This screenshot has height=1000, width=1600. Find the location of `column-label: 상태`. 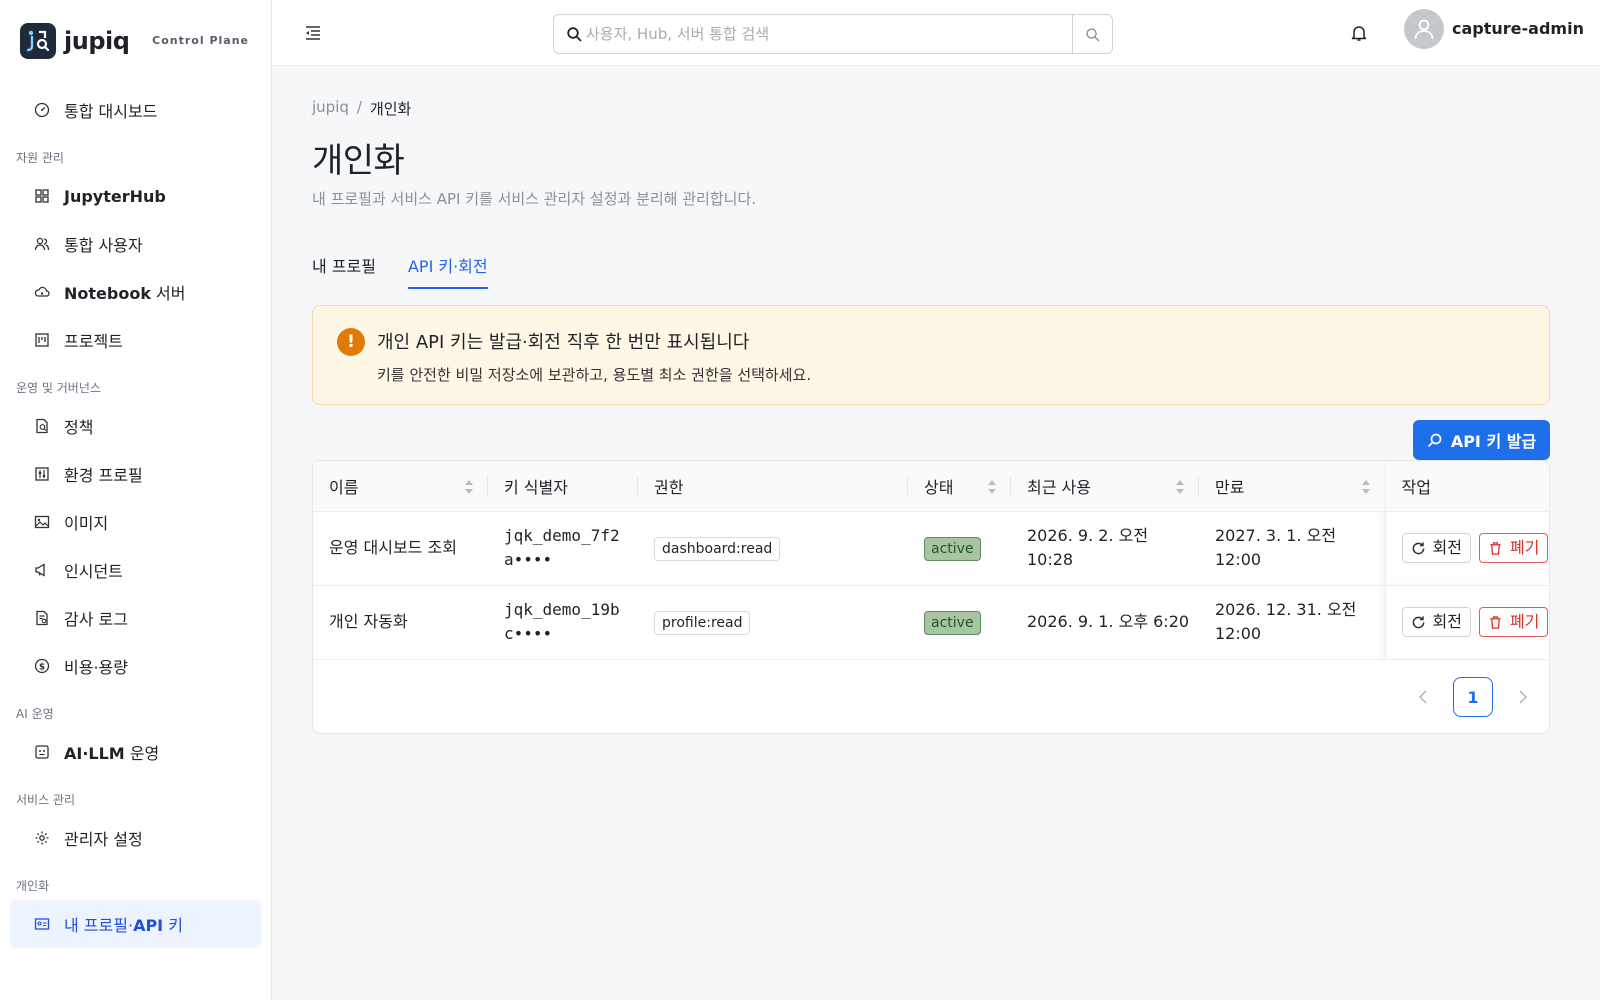

column-label: 상태 is located at coordinates (939, 487).